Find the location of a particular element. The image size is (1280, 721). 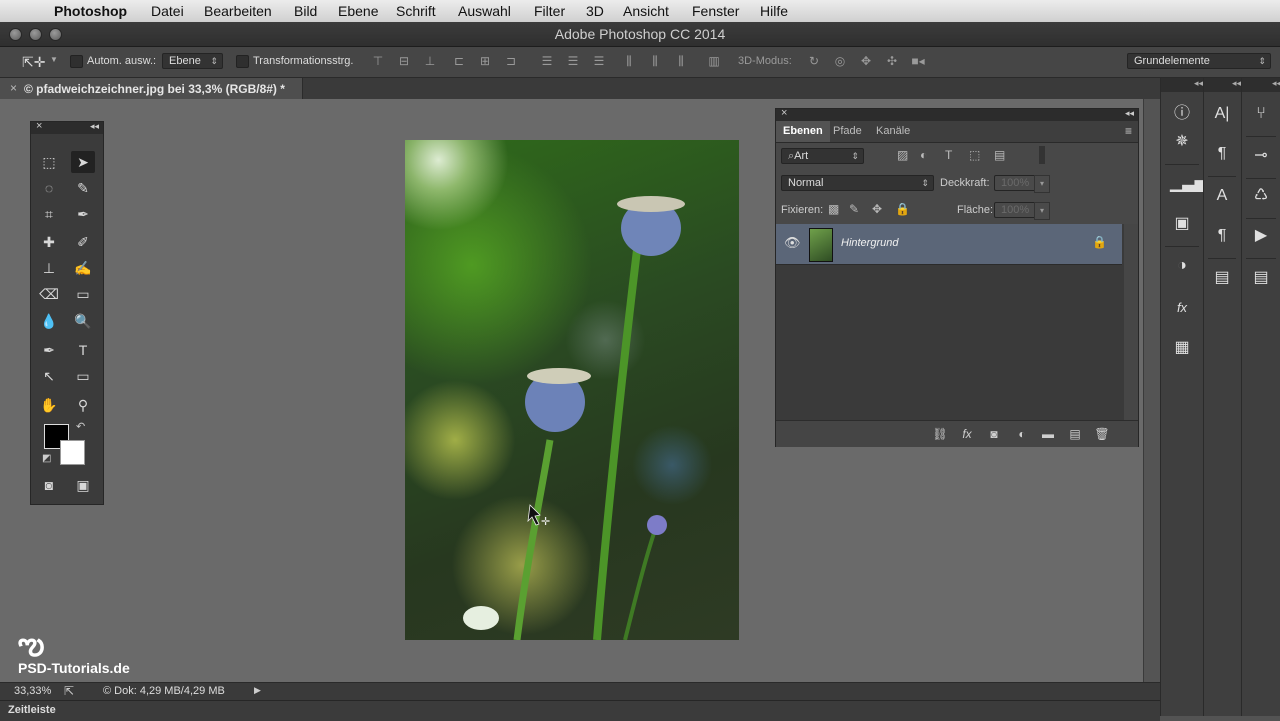

info-icon: ⓘ is located at coordinates (1182, 114).